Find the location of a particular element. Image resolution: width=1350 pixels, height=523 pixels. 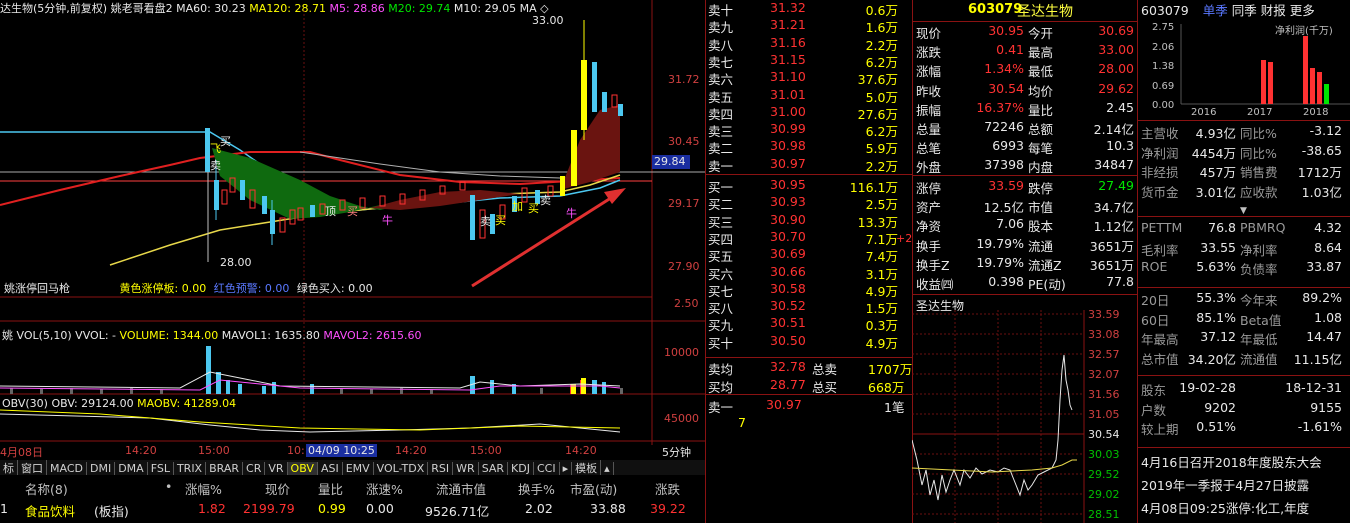

indicator-tab: CCI is located at coordinates (547, 468).